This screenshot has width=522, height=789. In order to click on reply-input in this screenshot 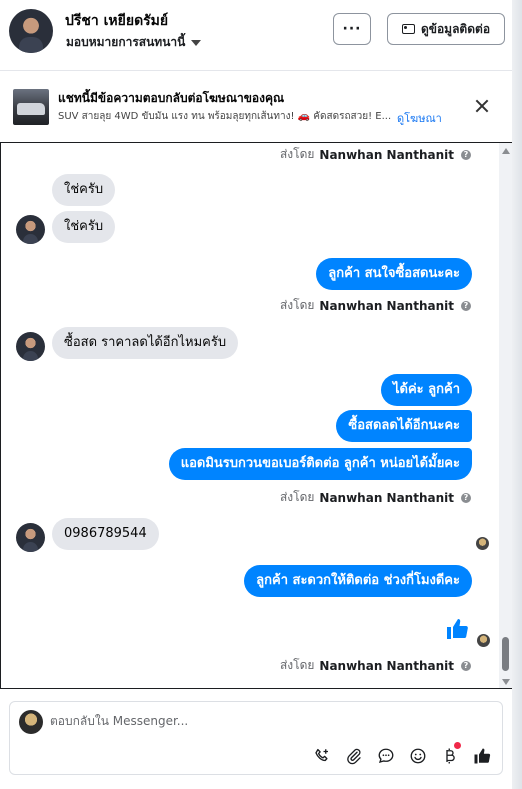, I will do `click(250, 721)`.